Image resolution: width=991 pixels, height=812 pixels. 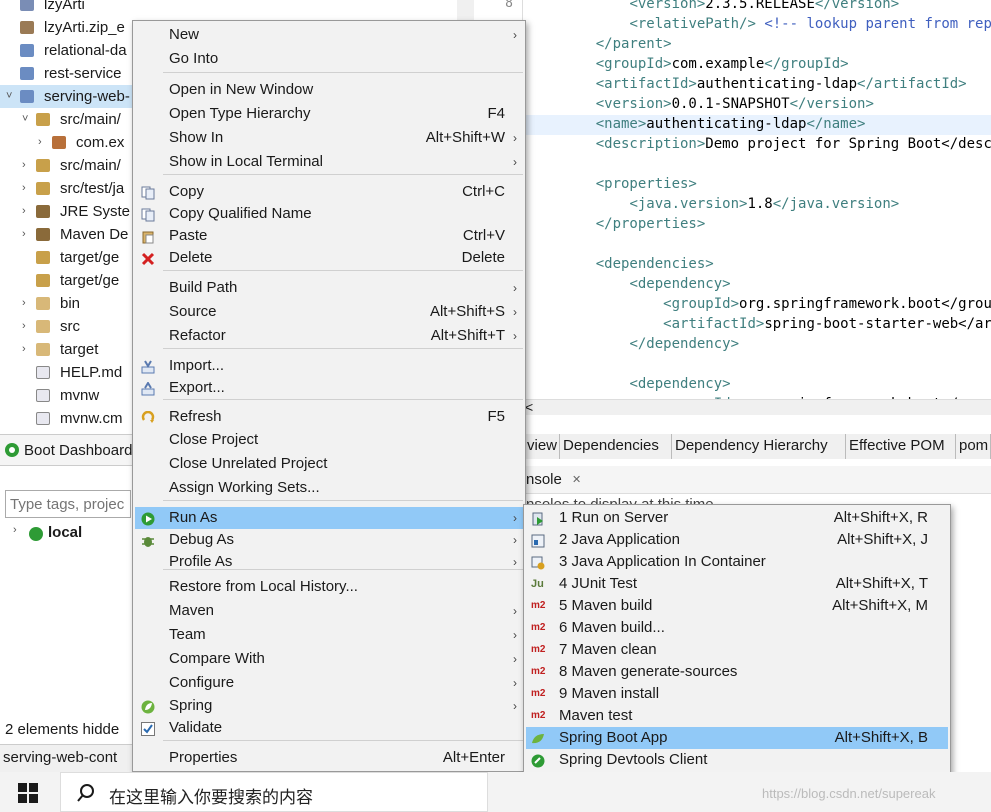 What do you see at coordinates (598, 583) in the screenshot?
I see `submenu-item-label: 4 JUnit Test` at bounding box center [598, 583].